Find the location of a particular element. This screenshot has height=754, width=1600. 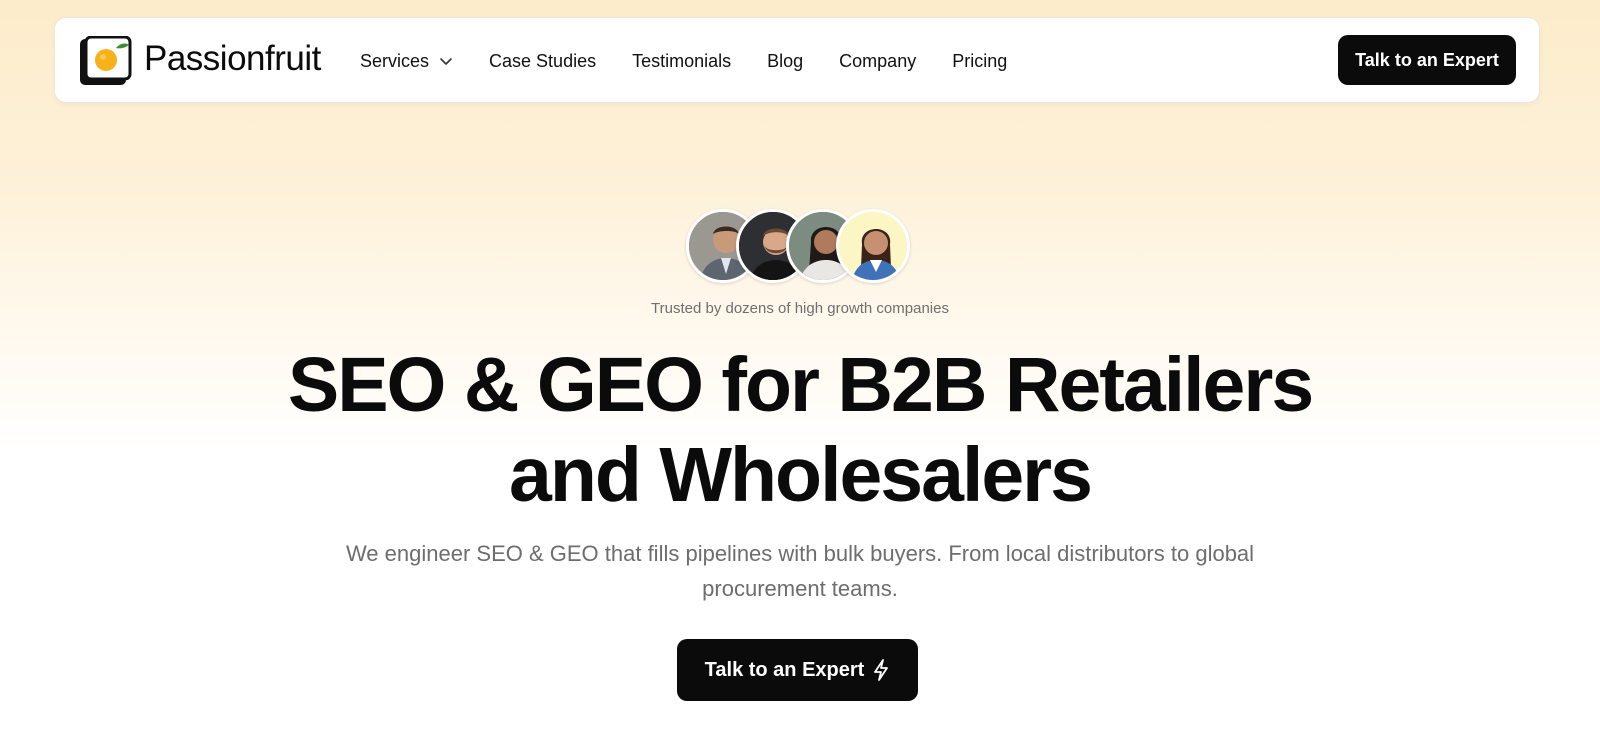

talk-to-expert-nav-button: Talk to an Expert is located at coordinates (1427, 60).